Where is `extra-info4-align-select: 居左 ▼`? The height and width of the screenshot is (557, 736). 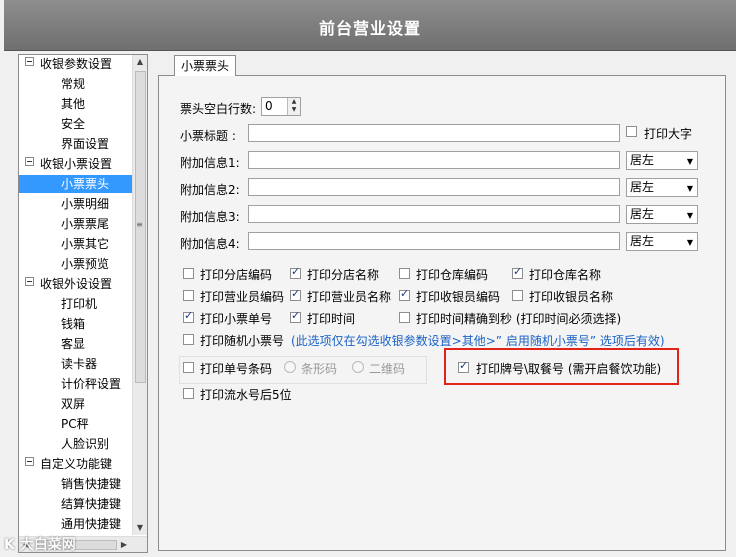 extra-info4-align-select: 居左 ▼ is located at coordinates (662, 241).